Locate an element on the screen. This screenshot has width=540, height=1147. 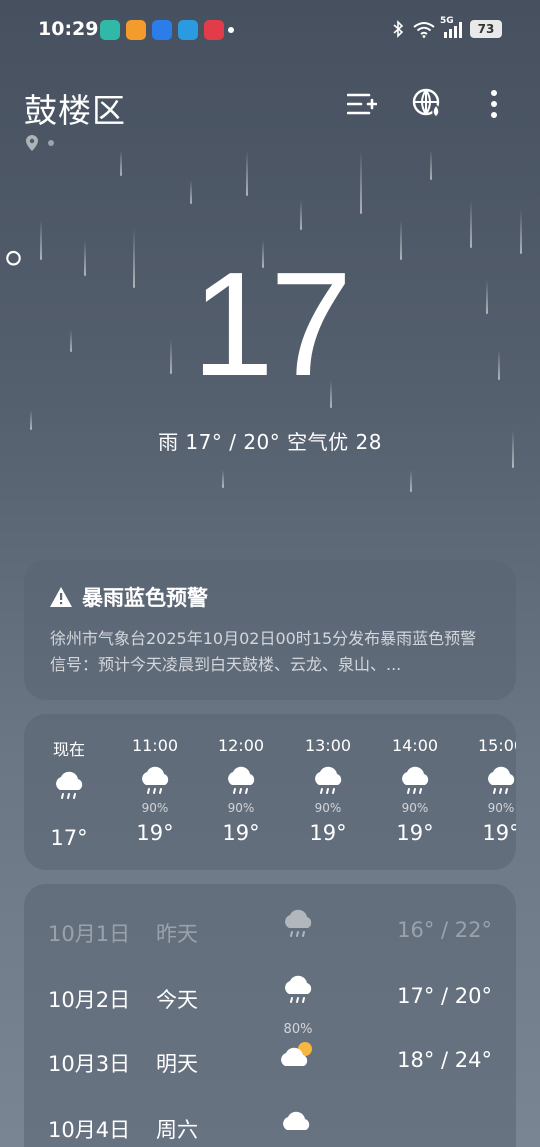
day-name: 昨天 is located at coordinates (177, 934).